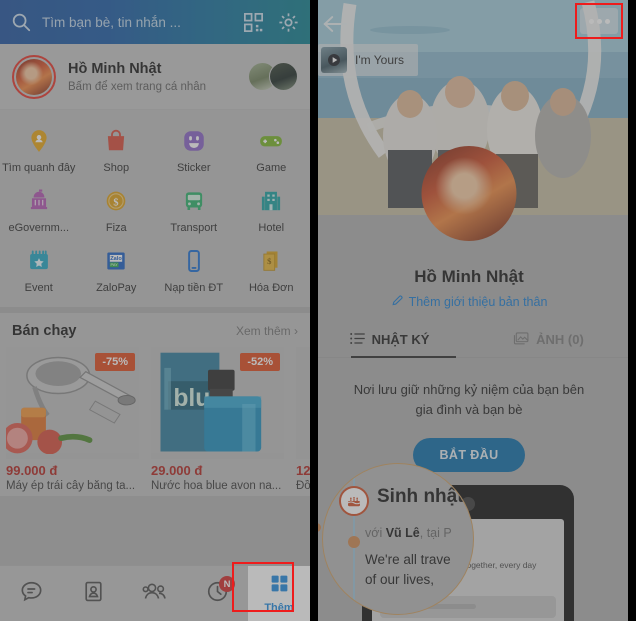 The image size is (636, 621). What do you see at coordinates (303, 471) in the screenshot?
I see `product-price: 128` at bounding box center [303, 471].